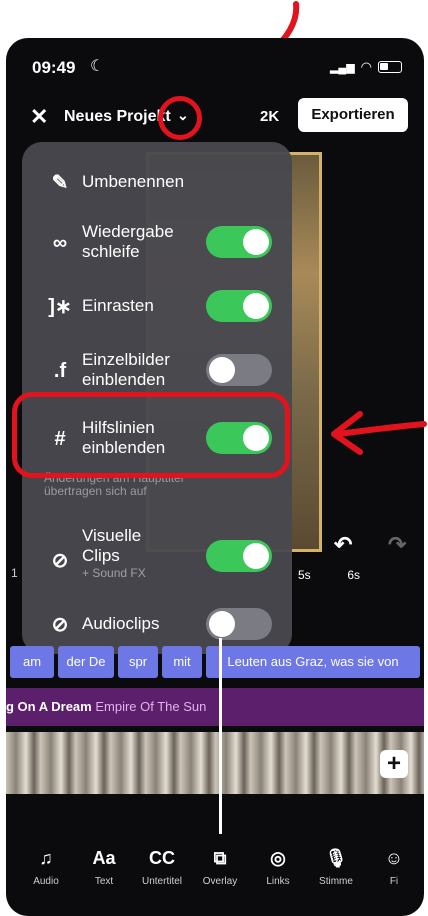 The image size is (428, 916). Describe the element at coordinates (32, 662) in the screenshot. I see `subtitle-clip: am` at that location.